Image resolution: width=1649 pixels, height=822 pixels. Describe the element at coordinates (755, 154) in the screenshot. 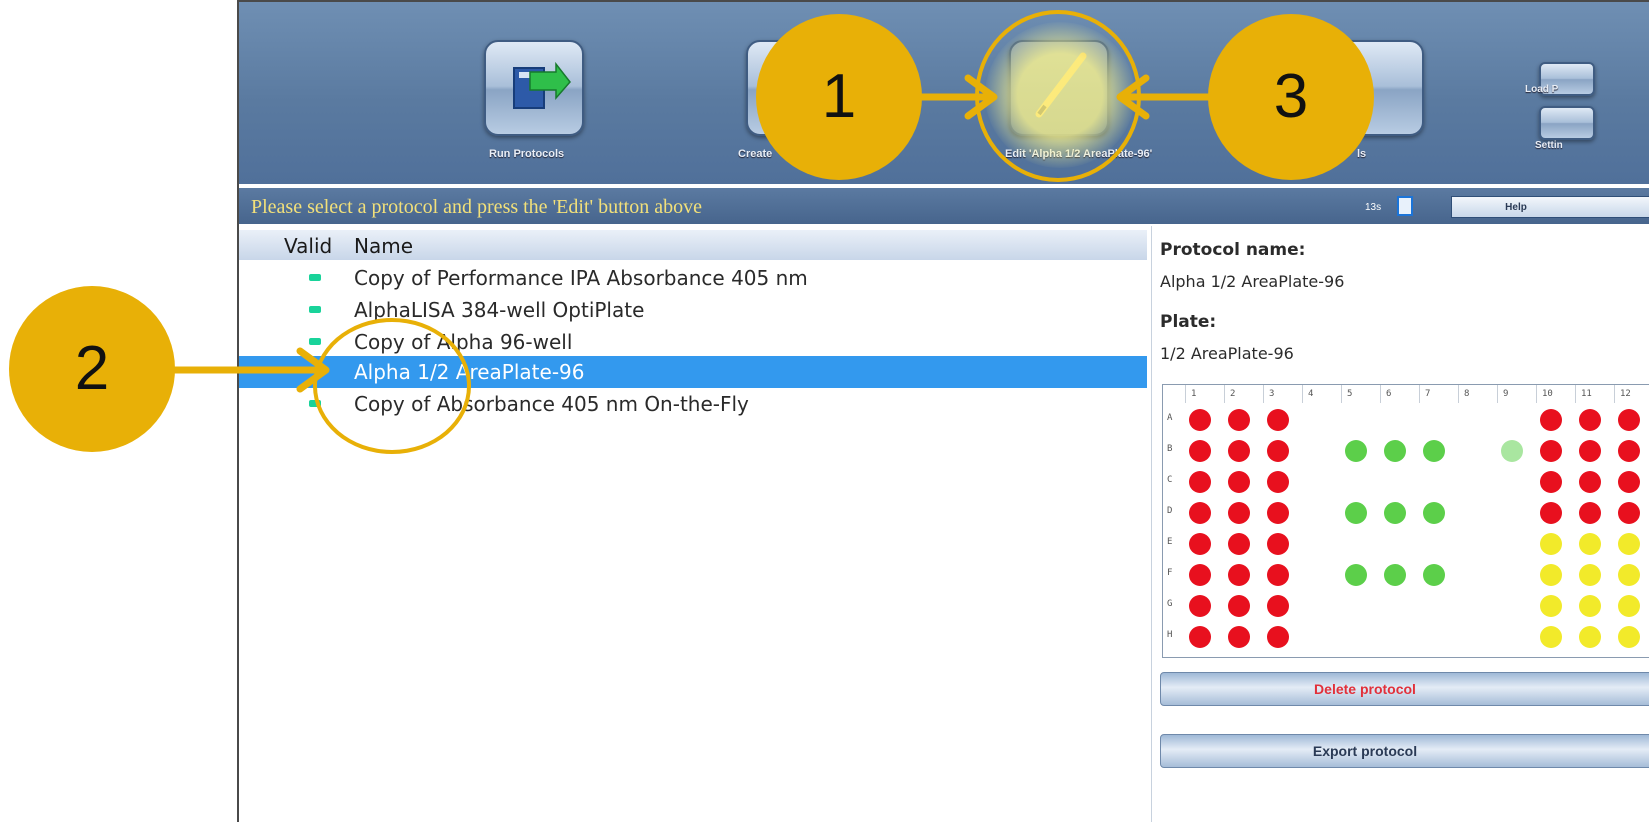

I see `create-protocol-label: Create` at that location.